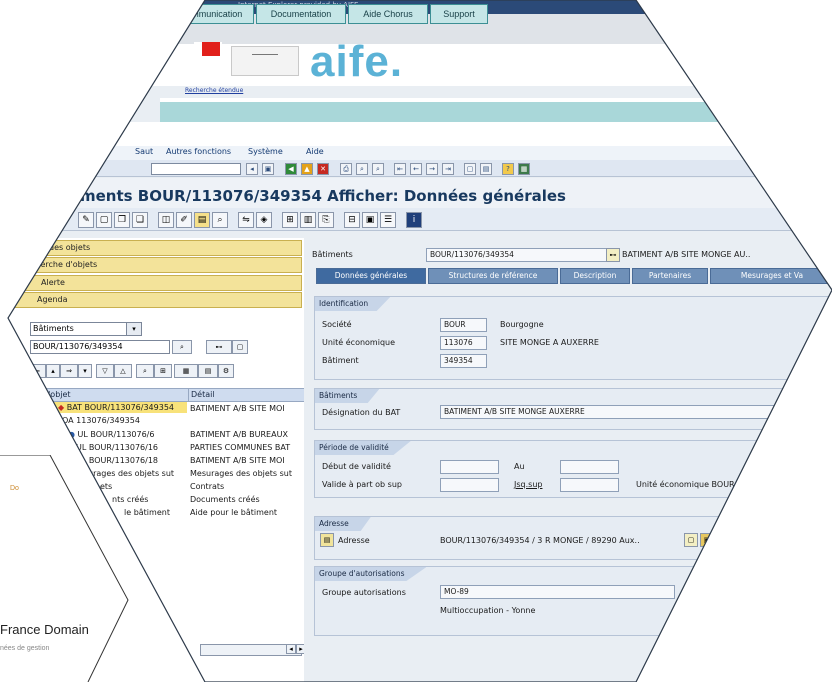 The image size is (832, 682). Describe the element at coordinates (219, 347) in the screenshot. I see `glasses-button: ⊷` at that location.